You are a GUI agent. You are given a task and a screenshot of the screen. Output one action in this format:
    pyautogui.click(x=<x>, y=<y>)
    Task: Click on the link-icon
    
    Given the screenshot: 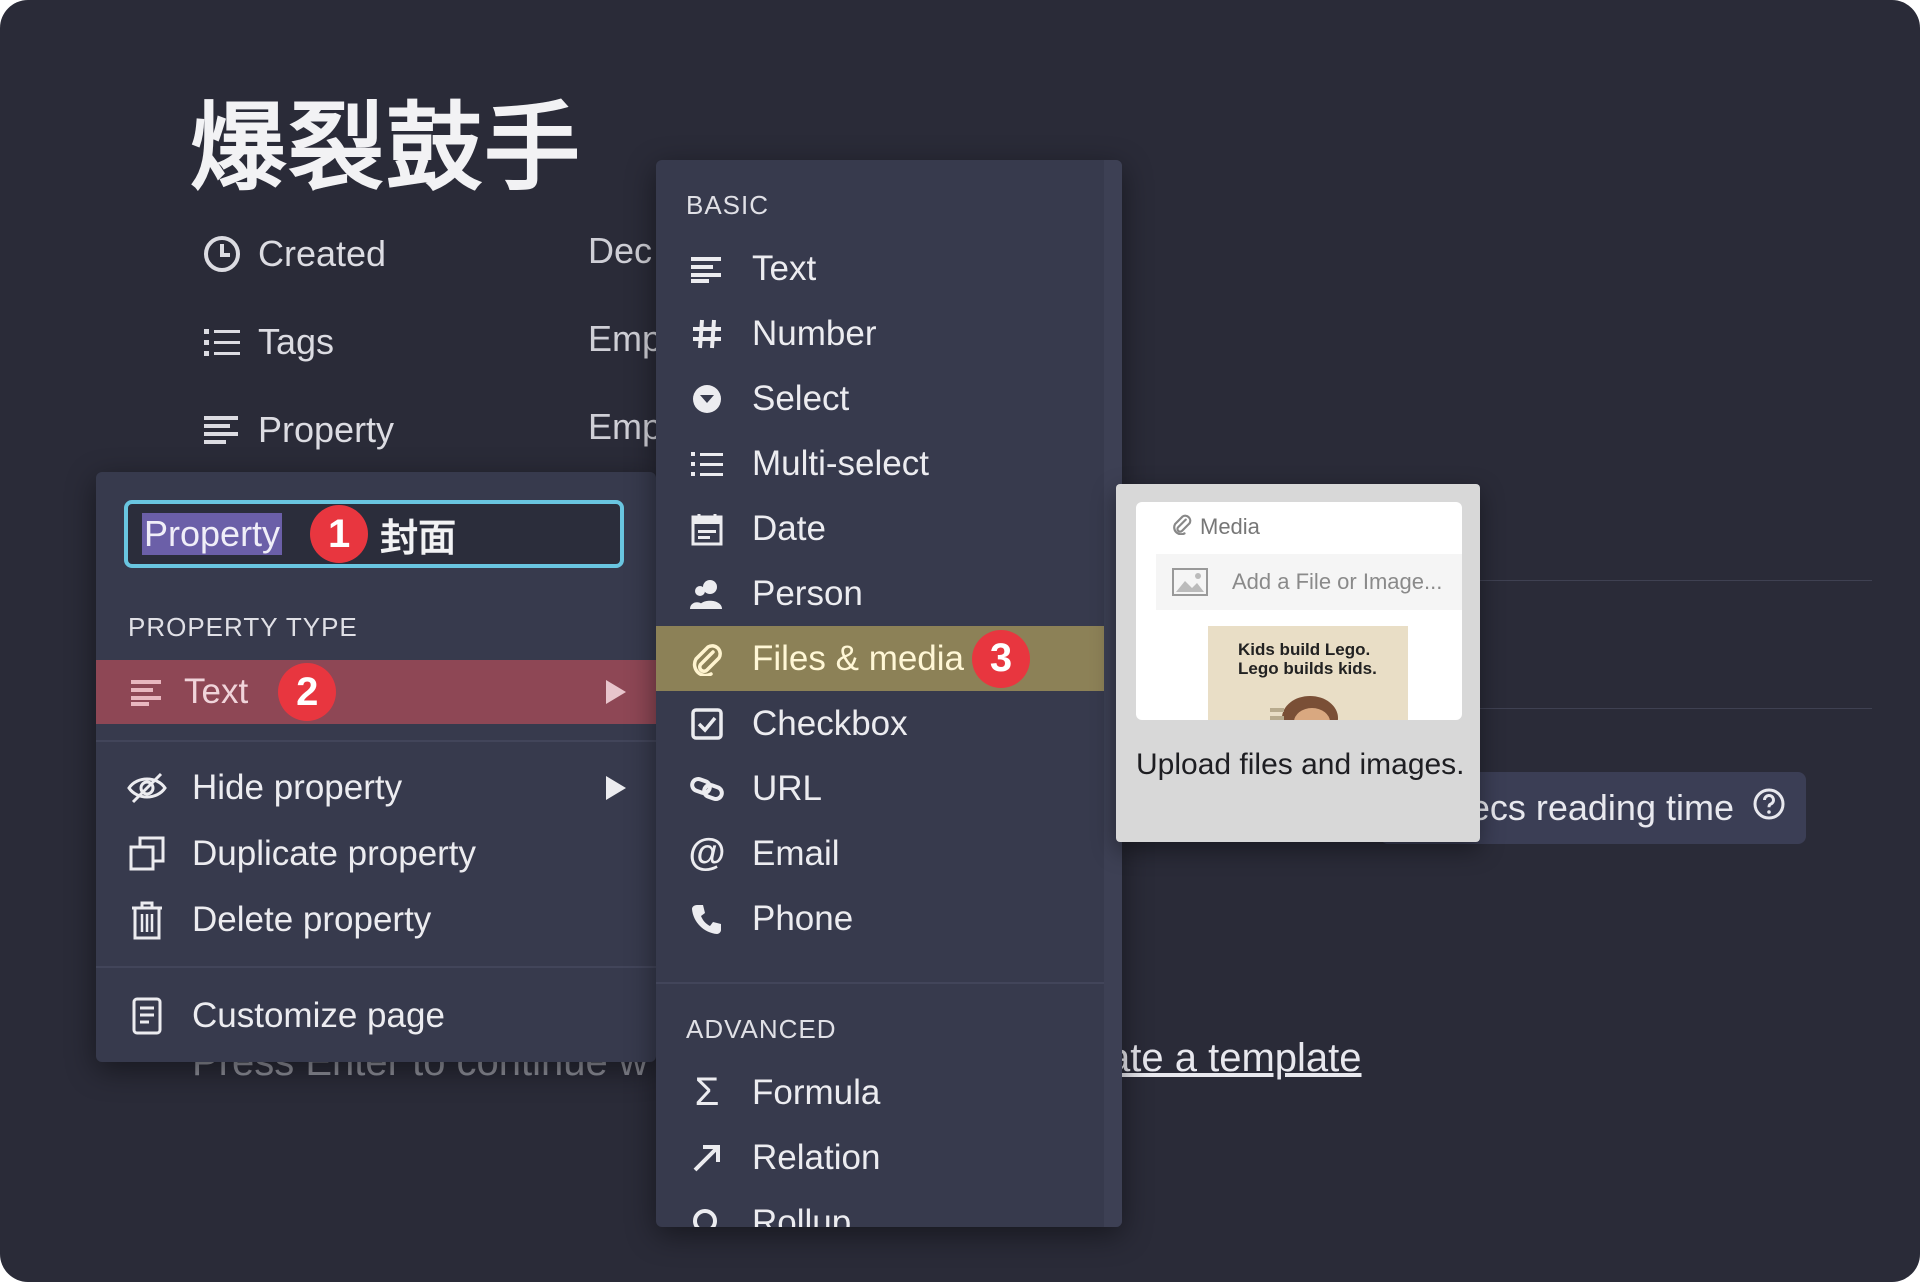 What is the action you would take?
    pyautogui.click(x=707, y=789)
    